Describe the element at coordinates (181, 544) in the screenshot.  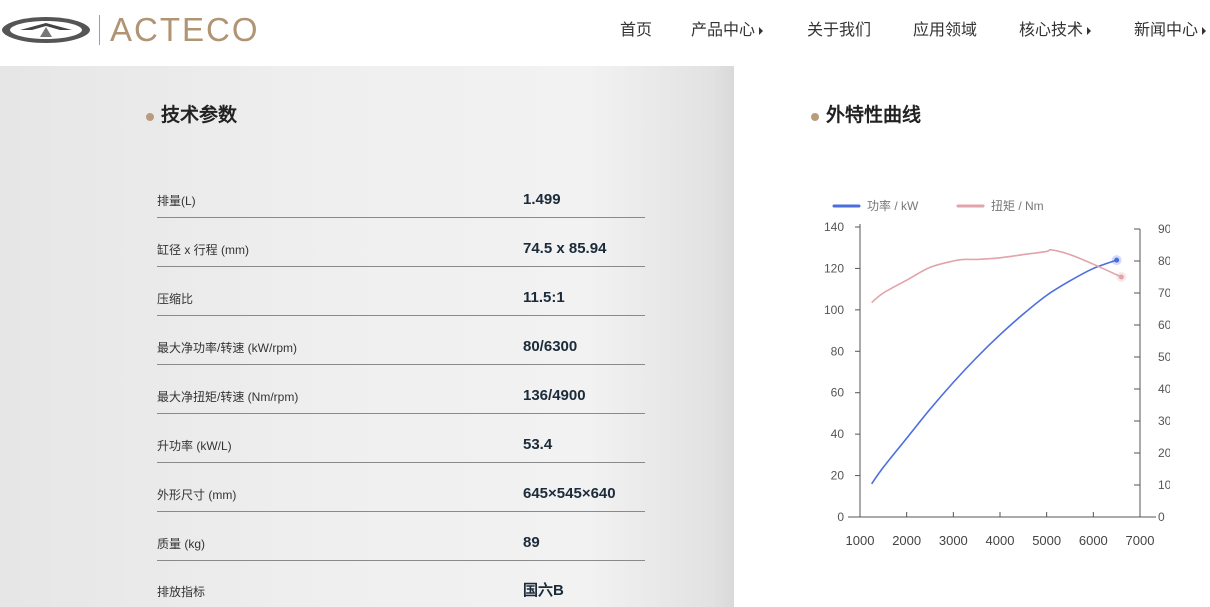
I see `spec-label: 质量 (kg)` at that location.